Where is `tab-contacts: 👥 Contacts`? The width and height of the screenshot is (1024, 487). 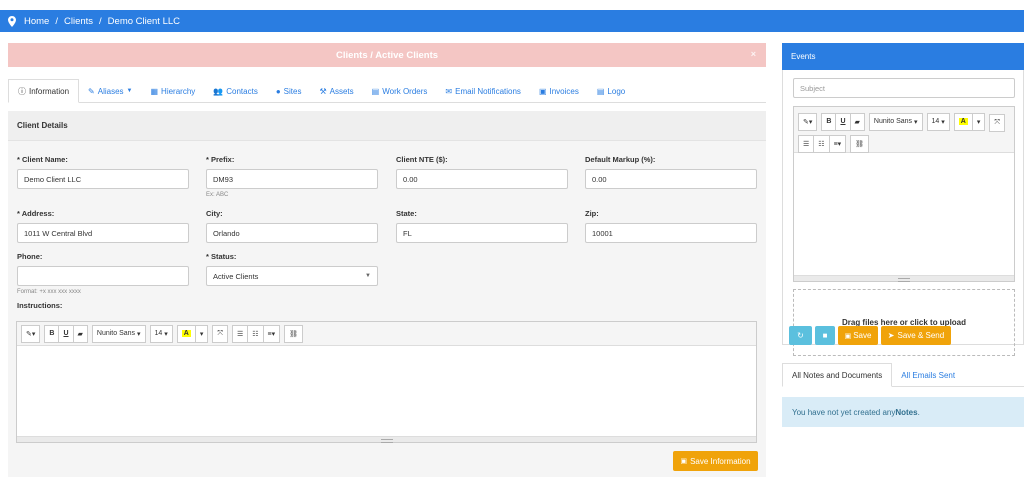
tab-contacts: 👥 Contacts is located at coordinates (235, 91).